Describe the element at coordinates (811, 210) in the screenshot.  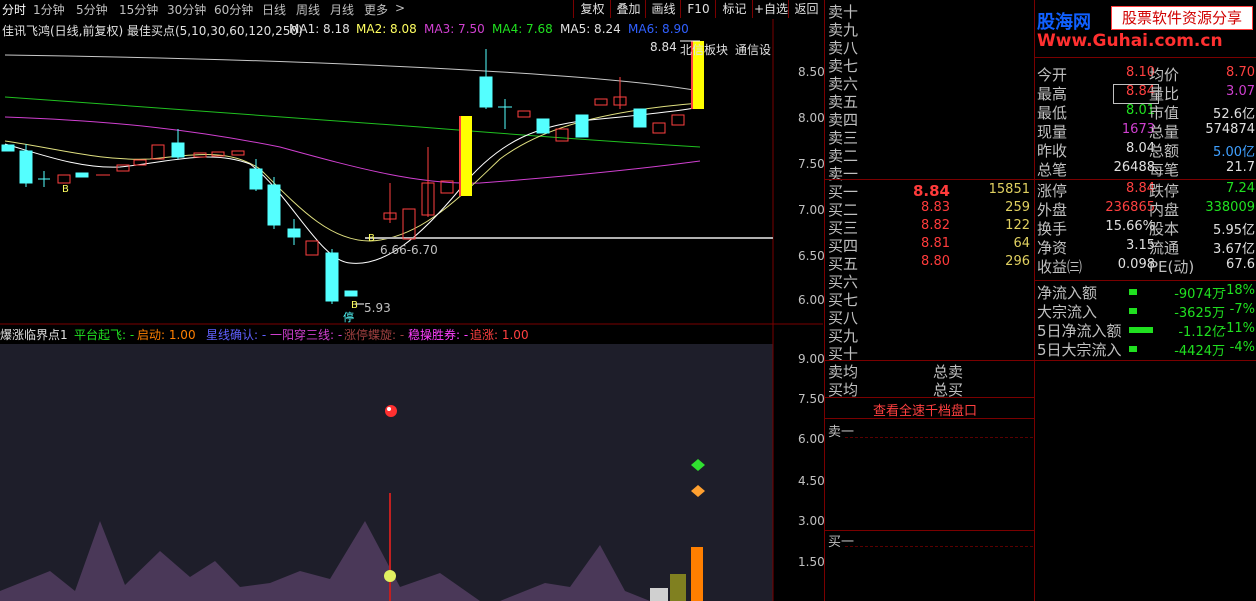
I see `axis-label: 7.00` at that location.